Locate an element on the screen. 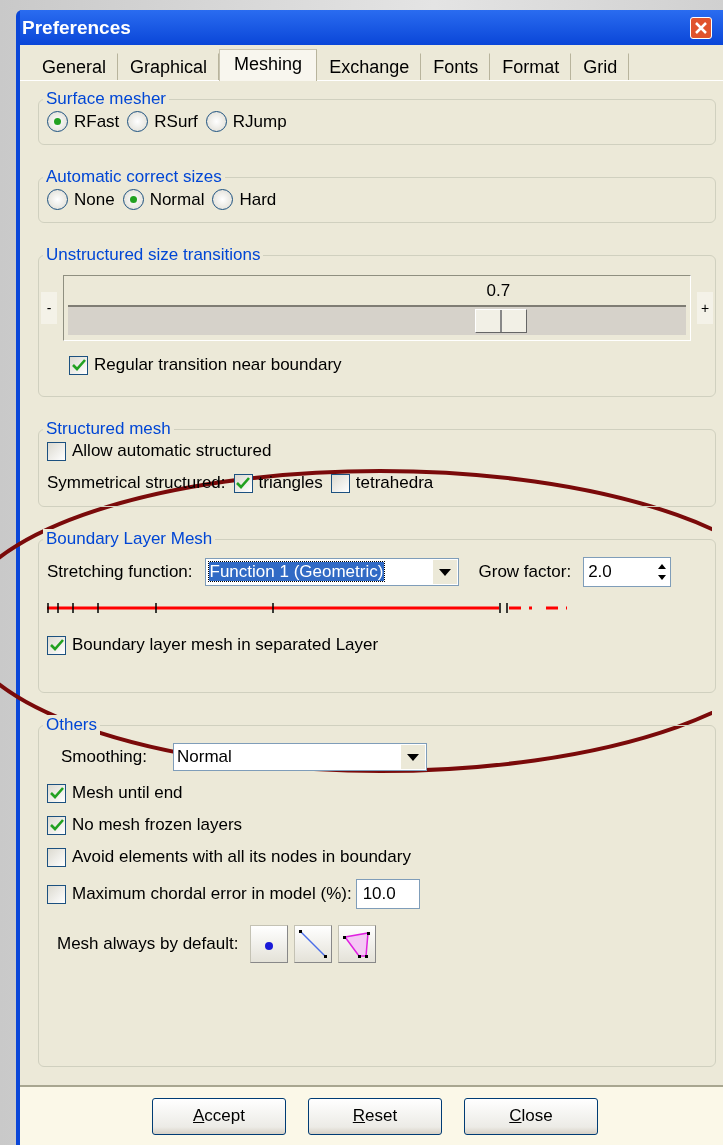 The width and height of the screenshot is (723, 1145). field-label: Grow factor: is located at coordinates (525, 572).